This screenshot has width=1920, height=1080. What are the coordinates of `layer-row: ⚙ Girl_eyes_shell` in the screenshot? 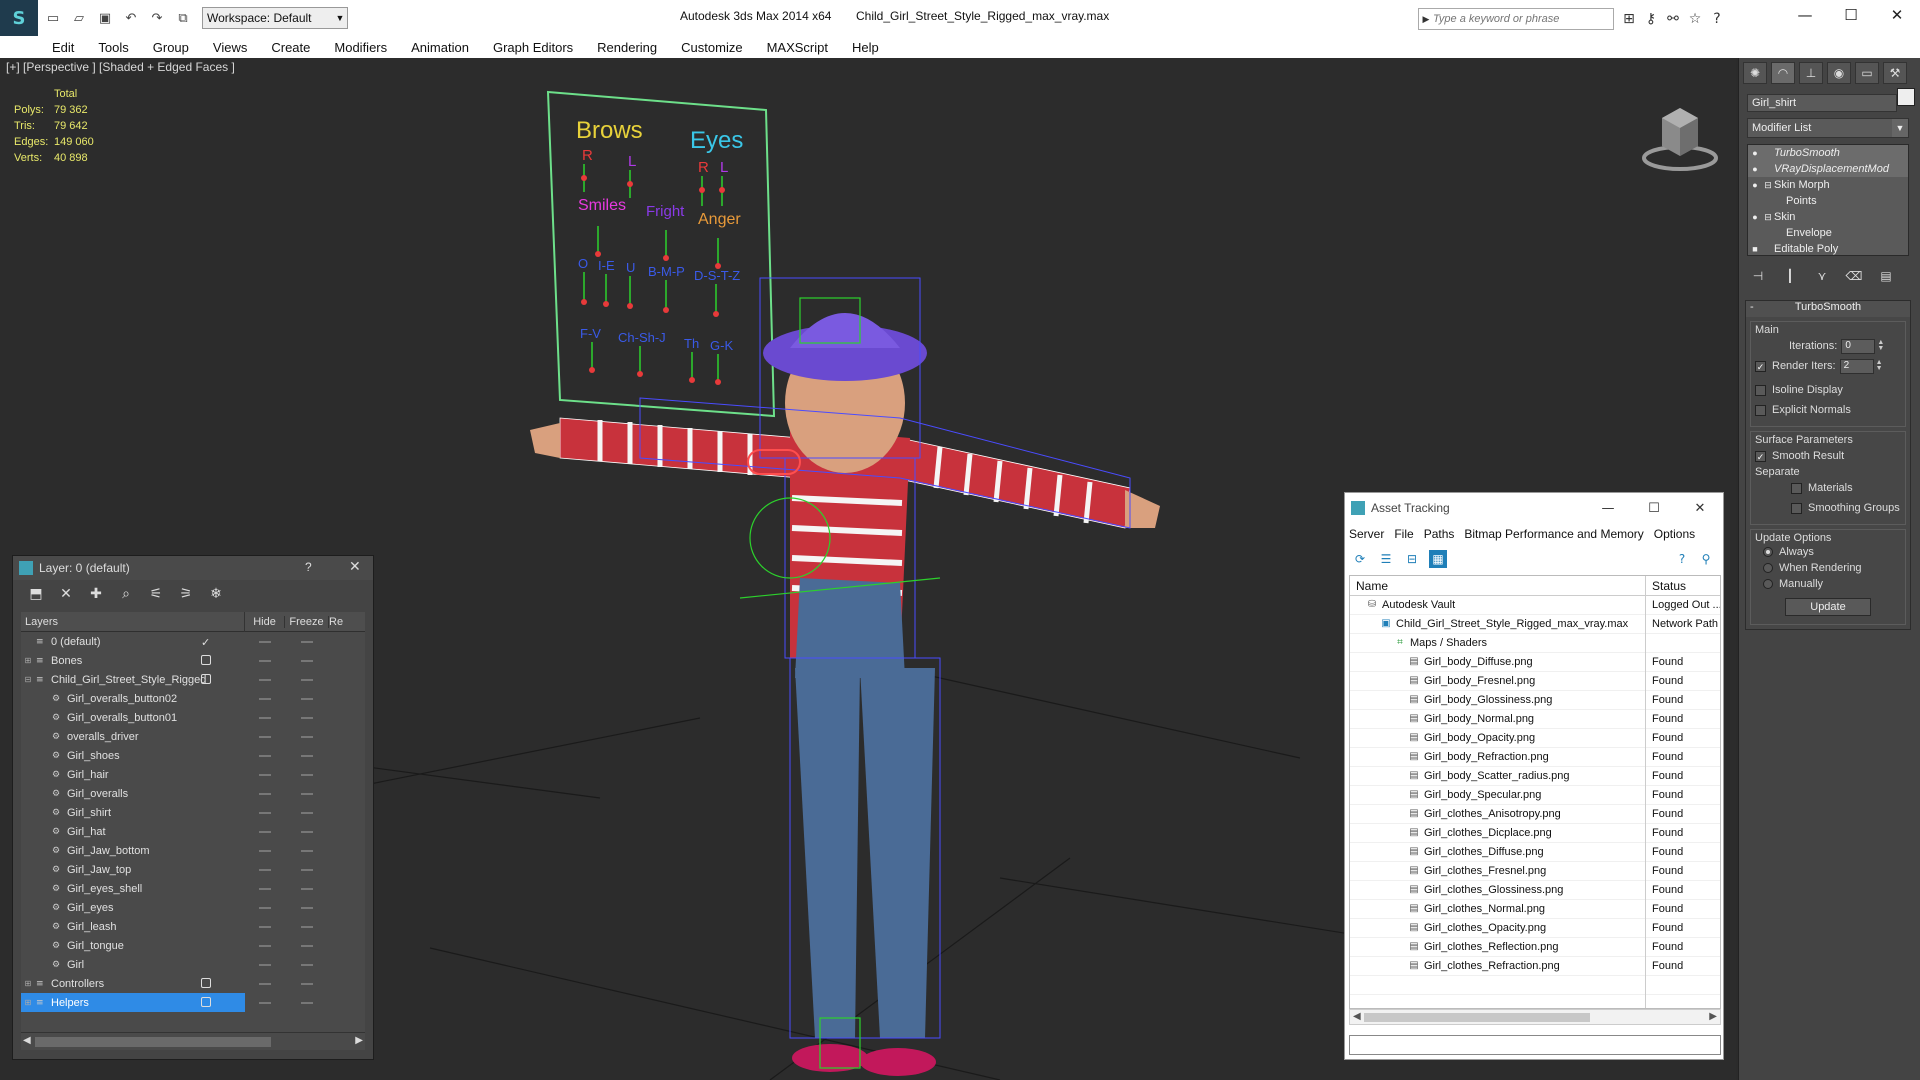 It's located at (193, 888).